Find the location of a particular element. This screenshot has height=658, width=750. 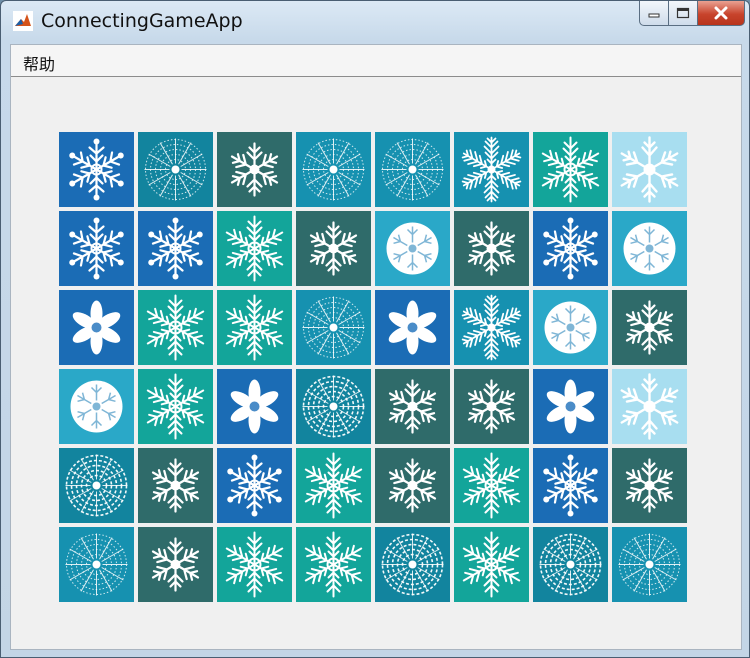

minimize-icon is located at coordinates (654, 15).